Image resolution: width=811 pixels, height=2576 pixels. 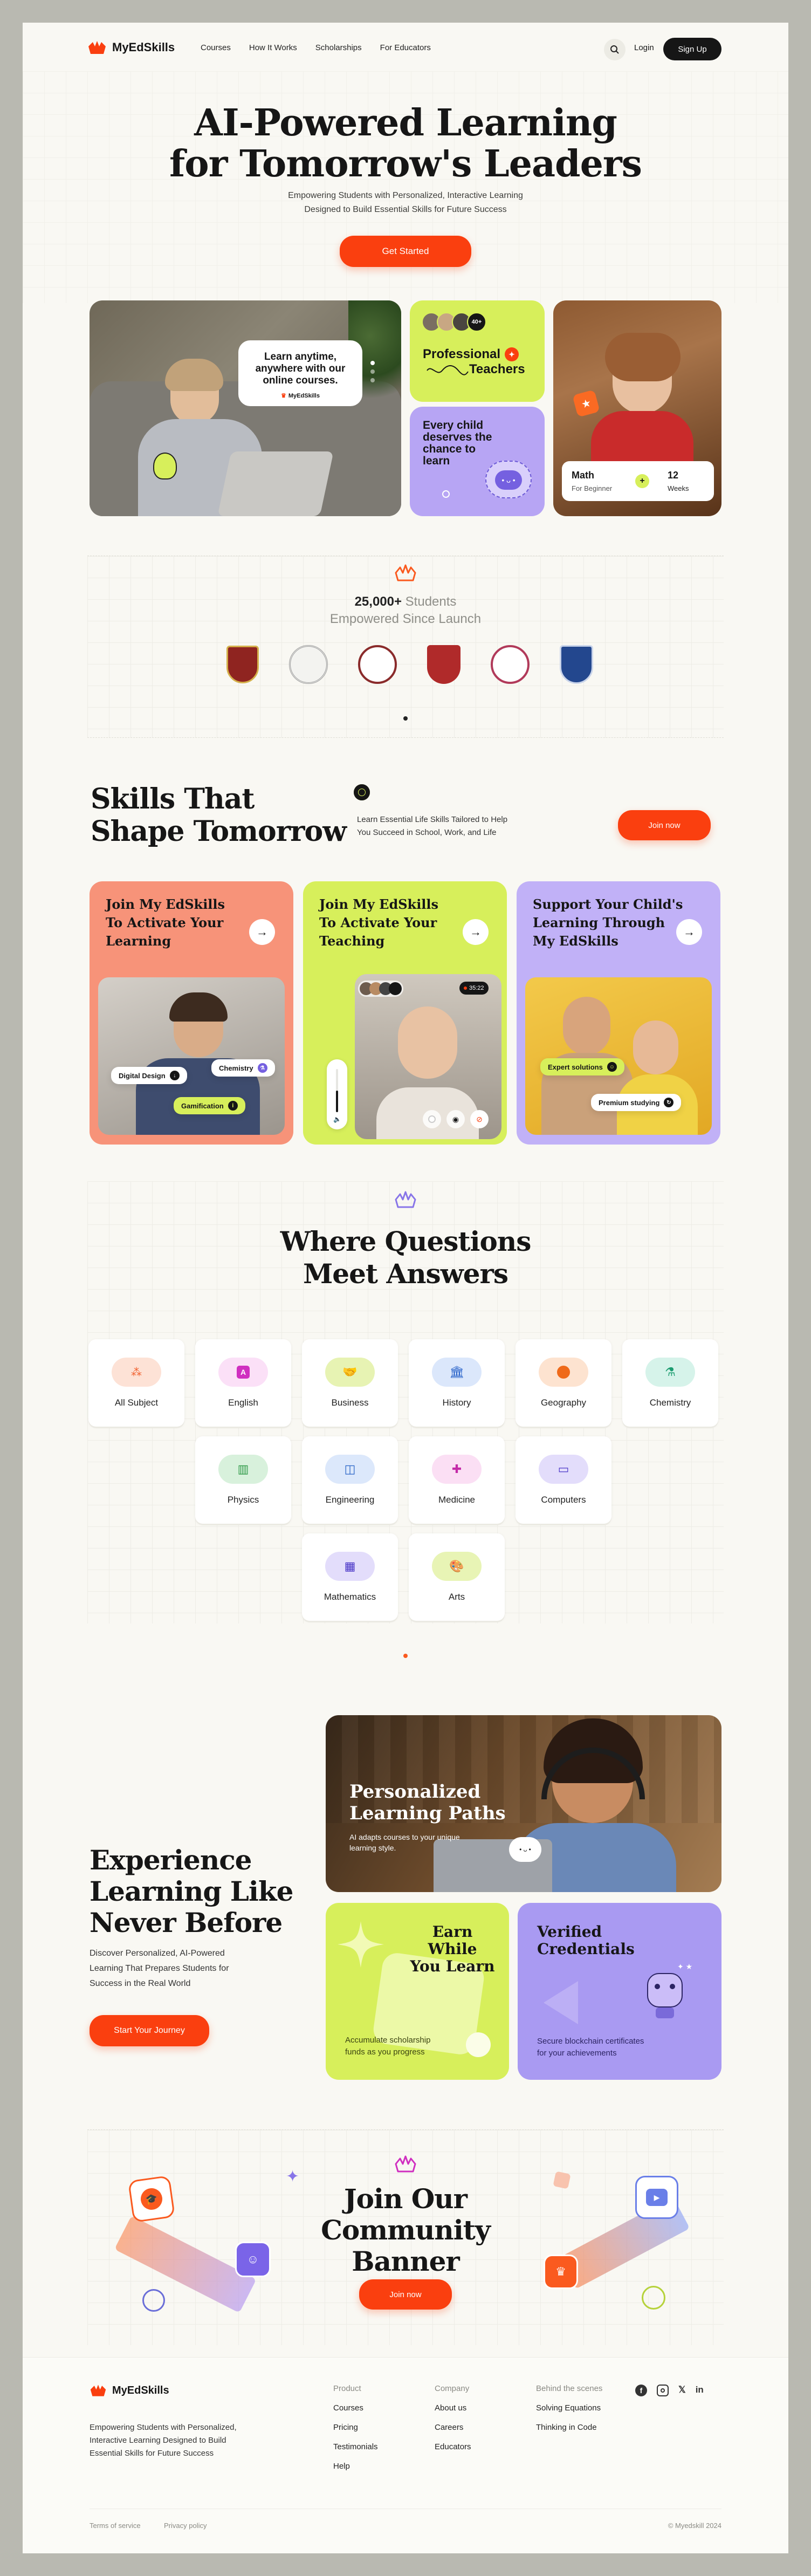 I want to click on nav-link-how-it-works: How It Works, so click(x=273, y=48).